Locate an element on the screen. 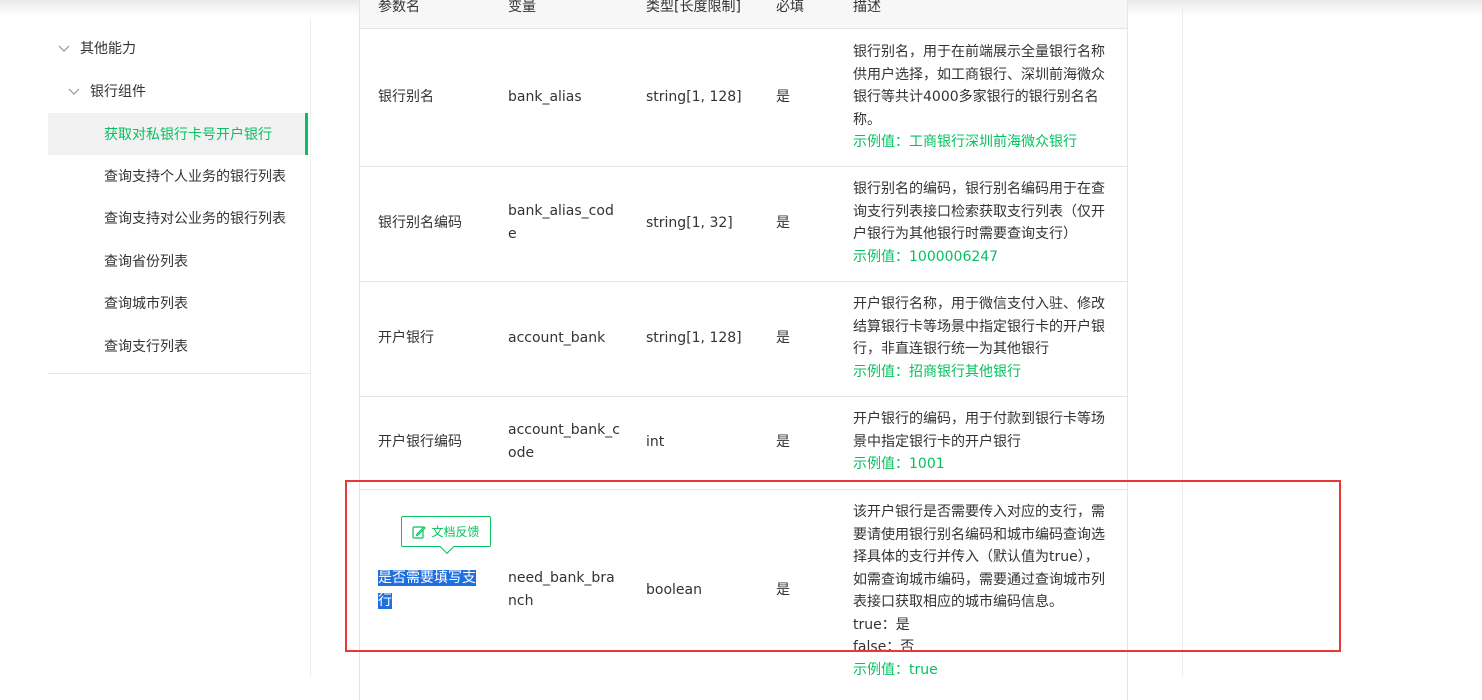 This screenshot has height=700, width=1482. sidebar-group-label: 其他能力 is located at coordinates (108, 49).